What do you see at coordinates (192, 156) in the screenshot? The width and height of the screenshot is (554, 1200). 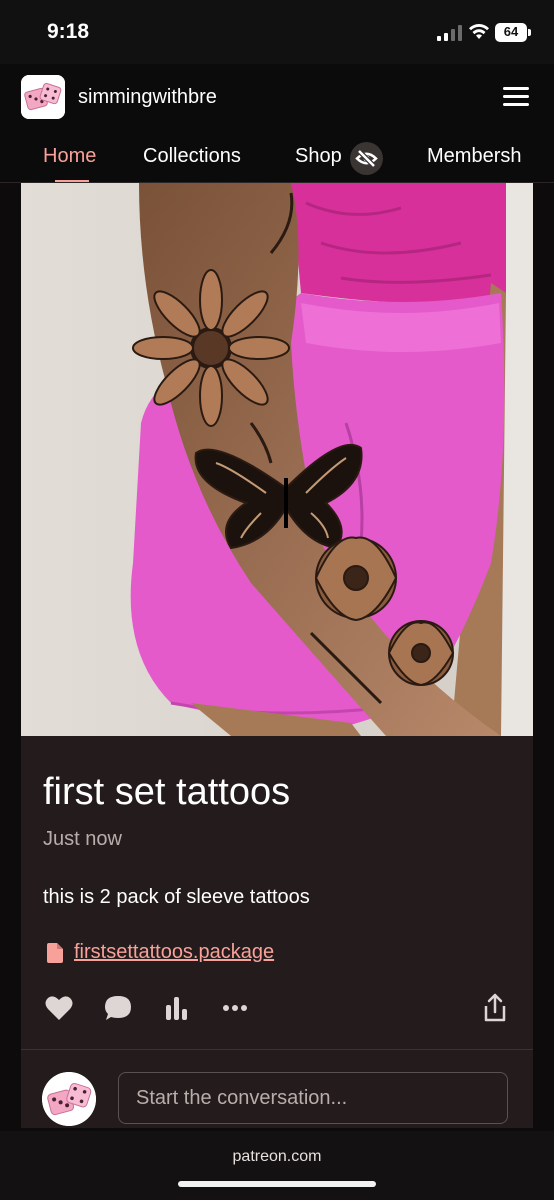 I see `tab-collections: Collections` at bounding box center [192, 156].